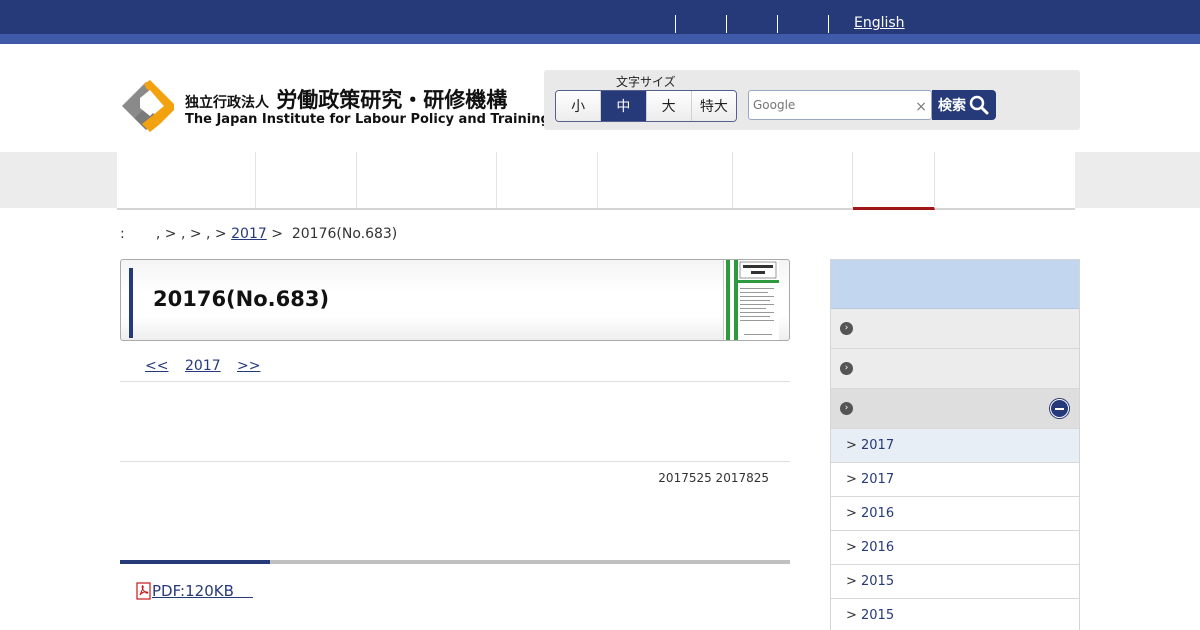 This screenshot has height=630, width=1200. Describe the element at coordinates (455, 300) in the screenshot. I see `issue-title-box: 20176(No.683)` at that location.